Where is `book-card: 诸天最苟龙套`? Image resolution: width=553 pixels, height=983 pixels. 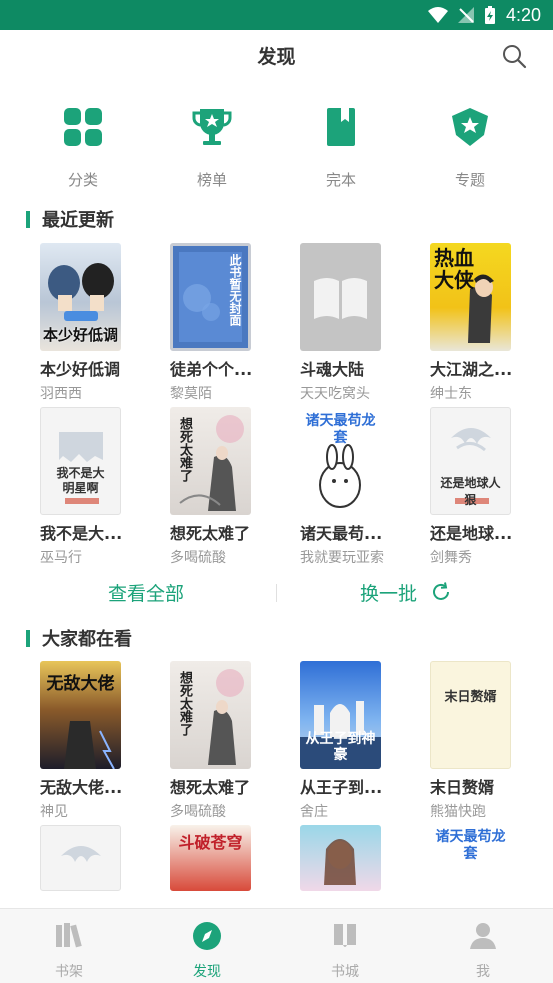
book-card: 诸天最苟龙套 is located at coordinates (485, 858).